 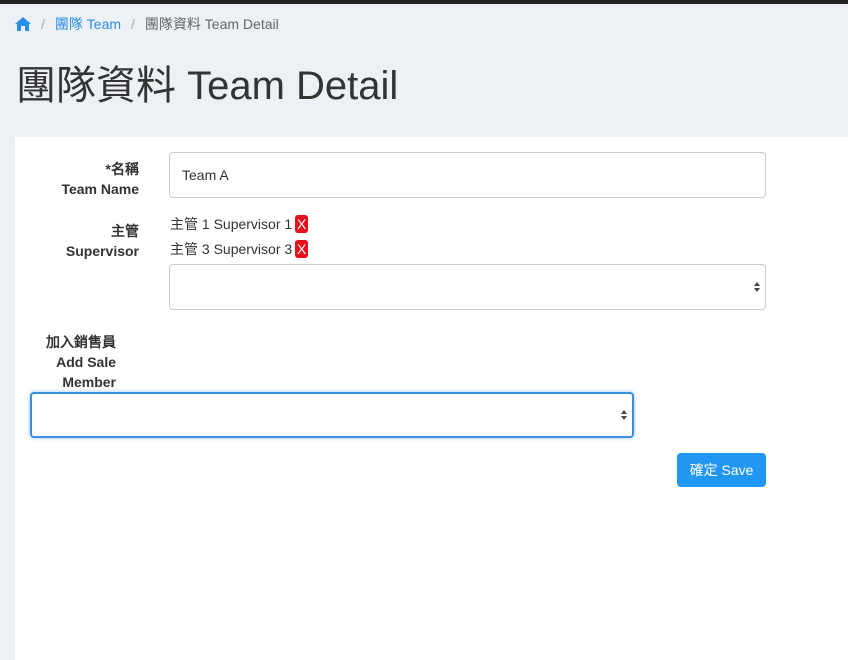 I want to click on team-name-label-en: Team Name, so click(x=100, y=189).